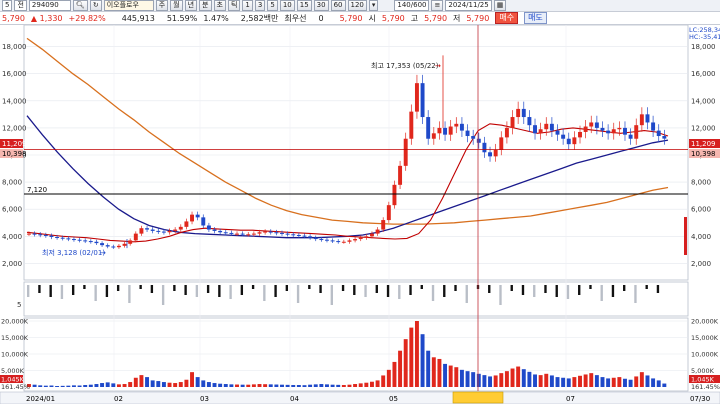  Describe the element at coordinates (360, 397) in the screenshot. I see `date-axis-bar` at that location.